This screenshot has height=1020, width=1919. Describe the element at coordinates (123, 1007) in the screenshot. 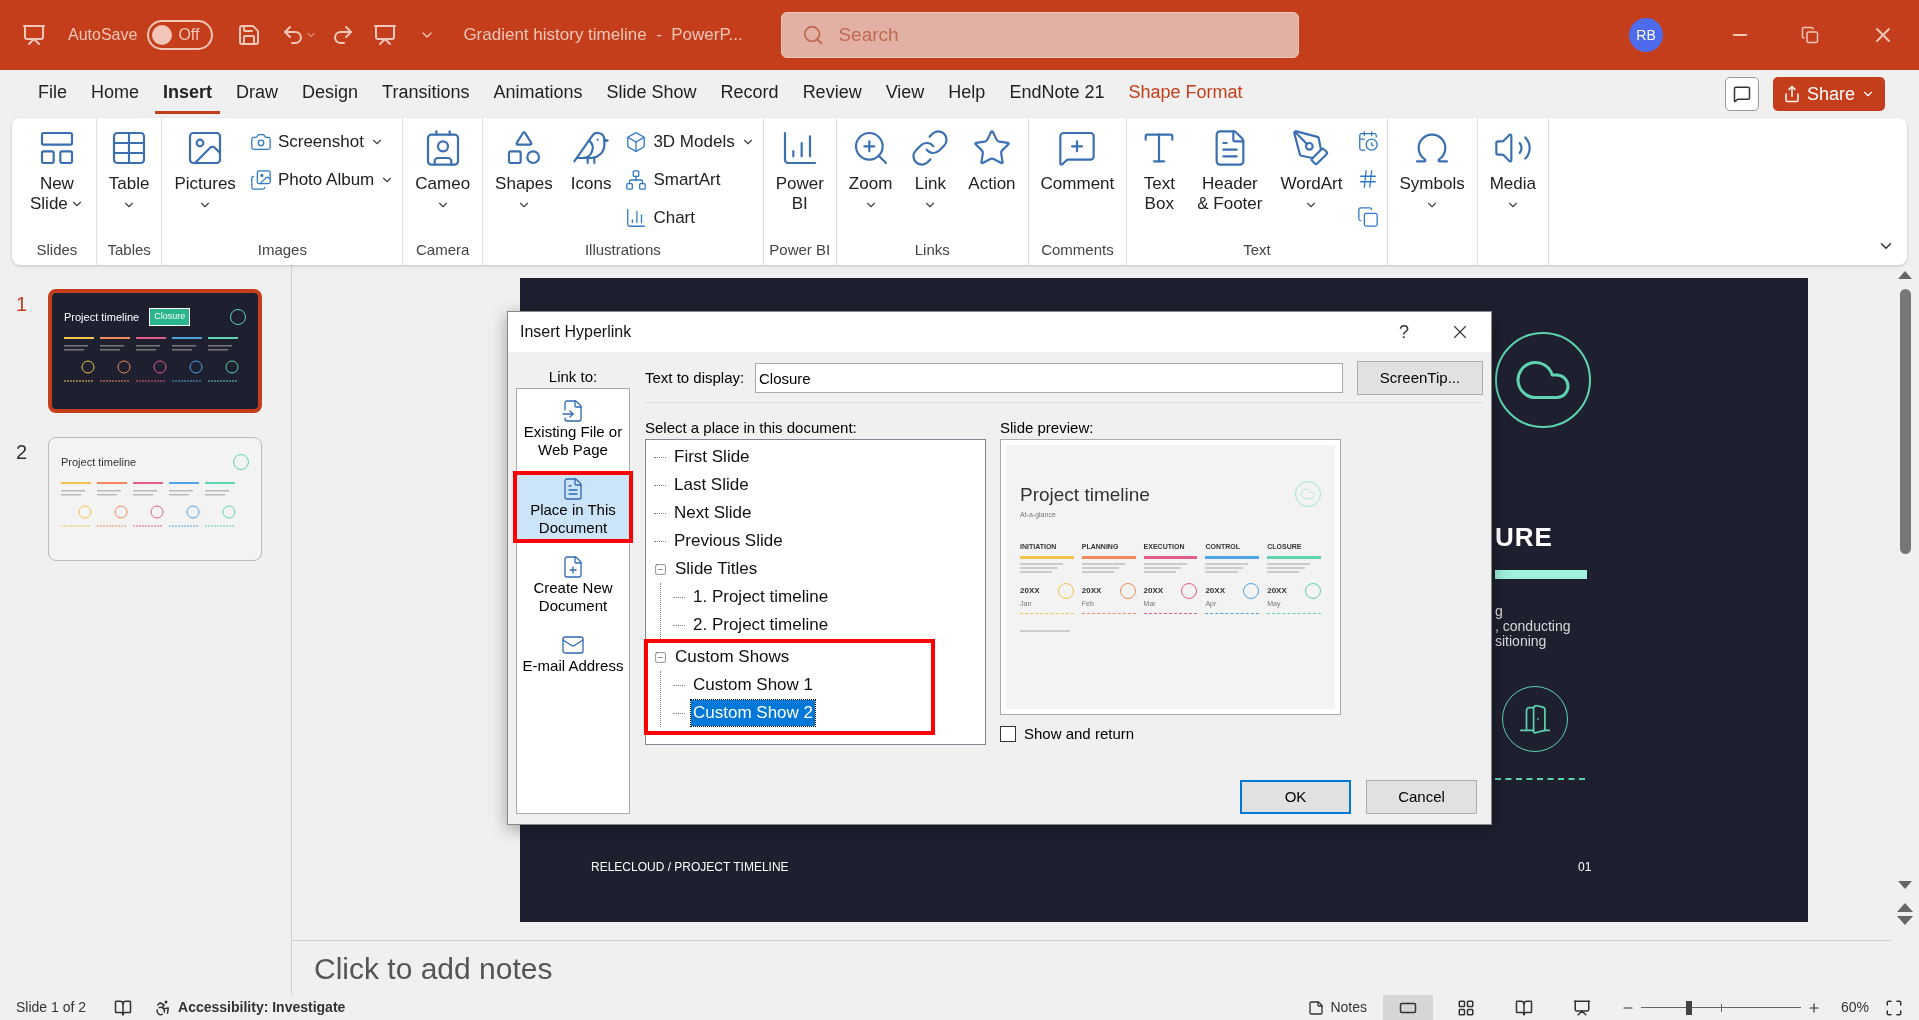

I see `spelling-icon` at that location.